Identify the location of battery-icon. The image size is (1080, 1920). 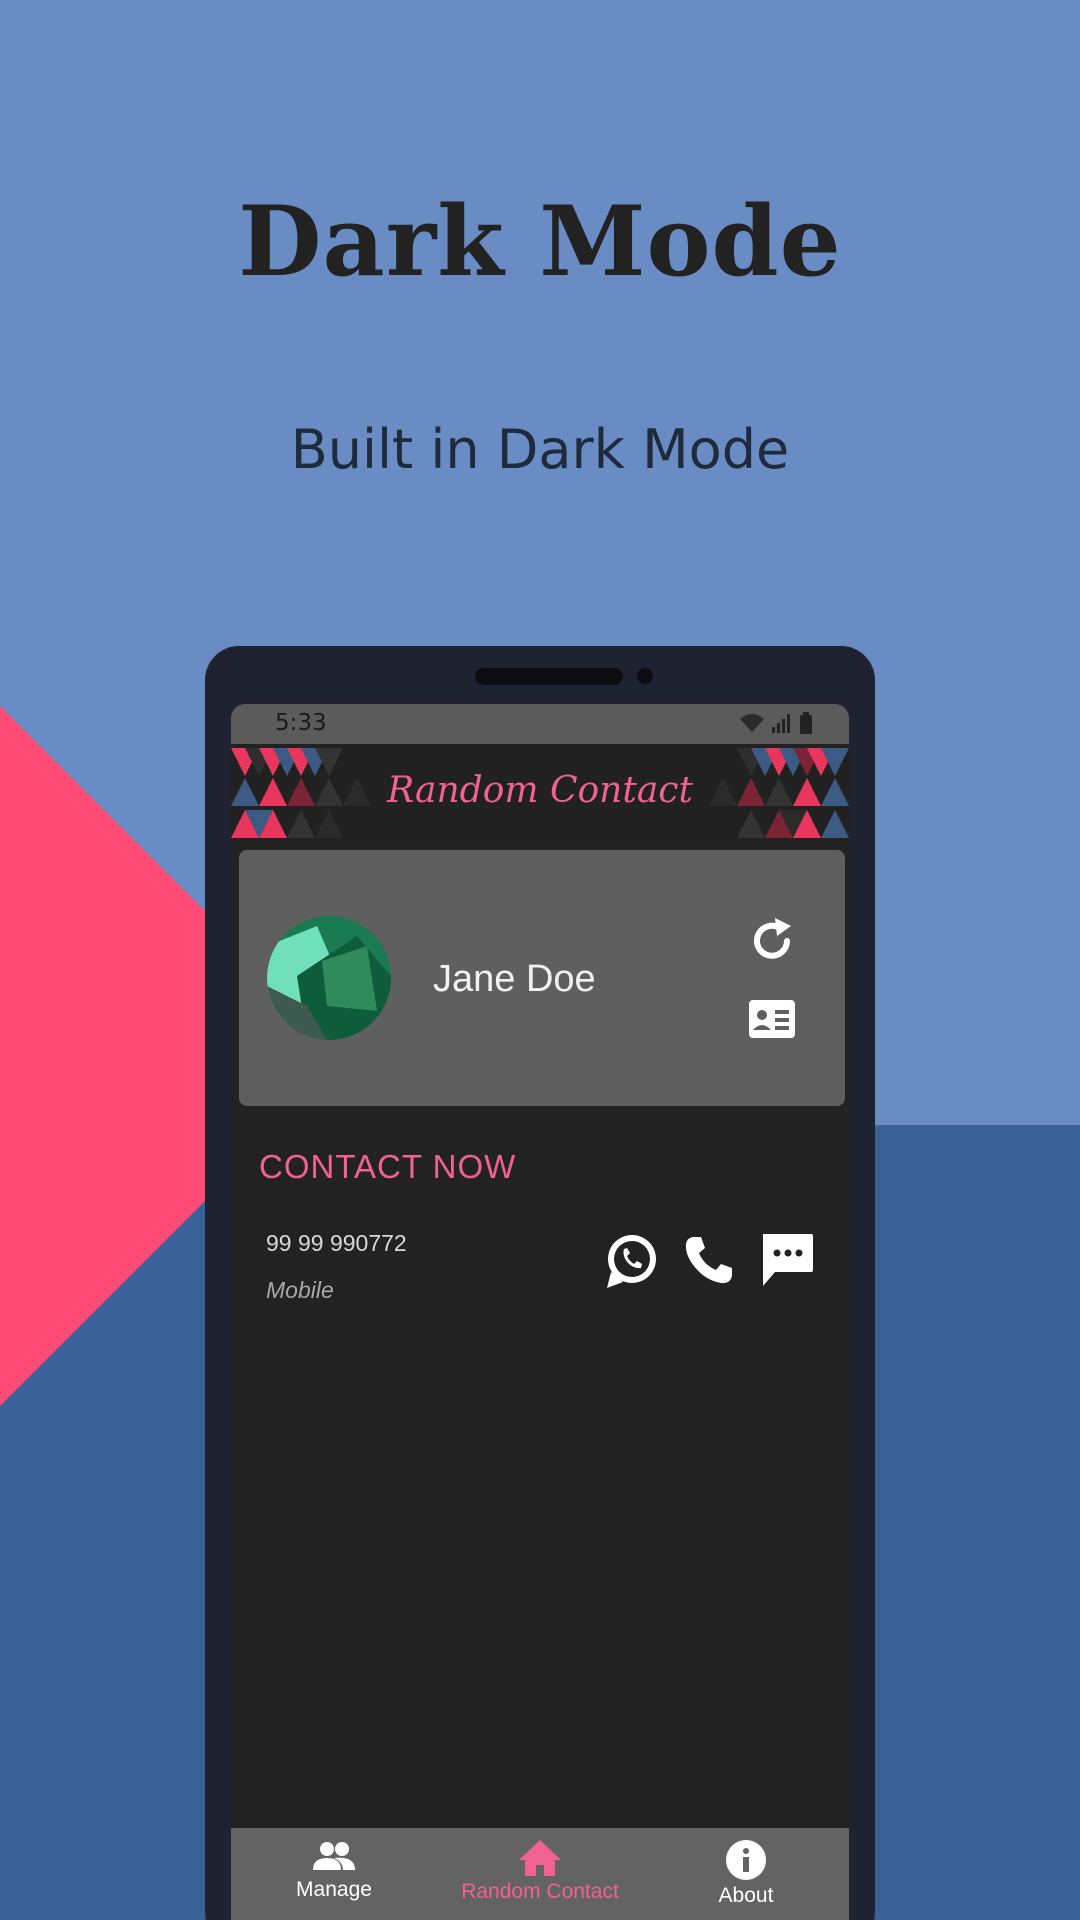
(806, 723).